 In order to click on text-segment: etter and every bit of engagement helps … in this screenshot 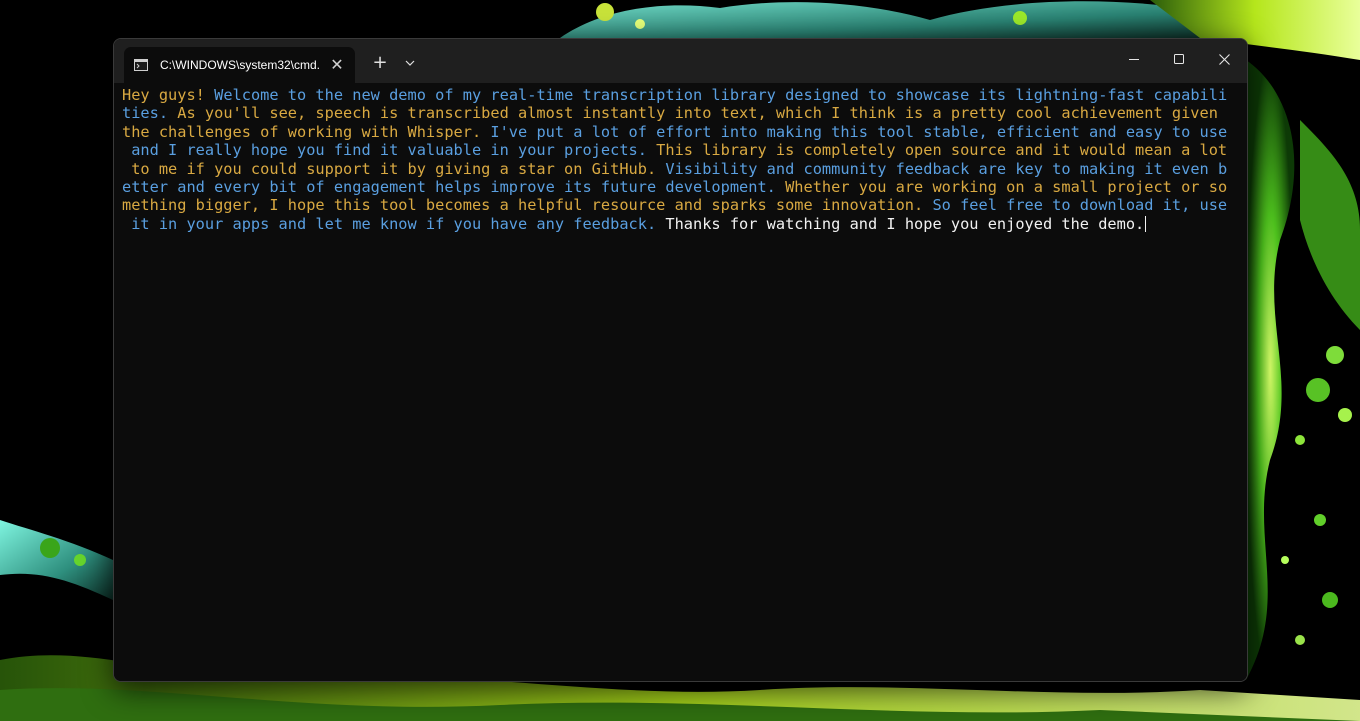, I will do `click(454, 186)`.